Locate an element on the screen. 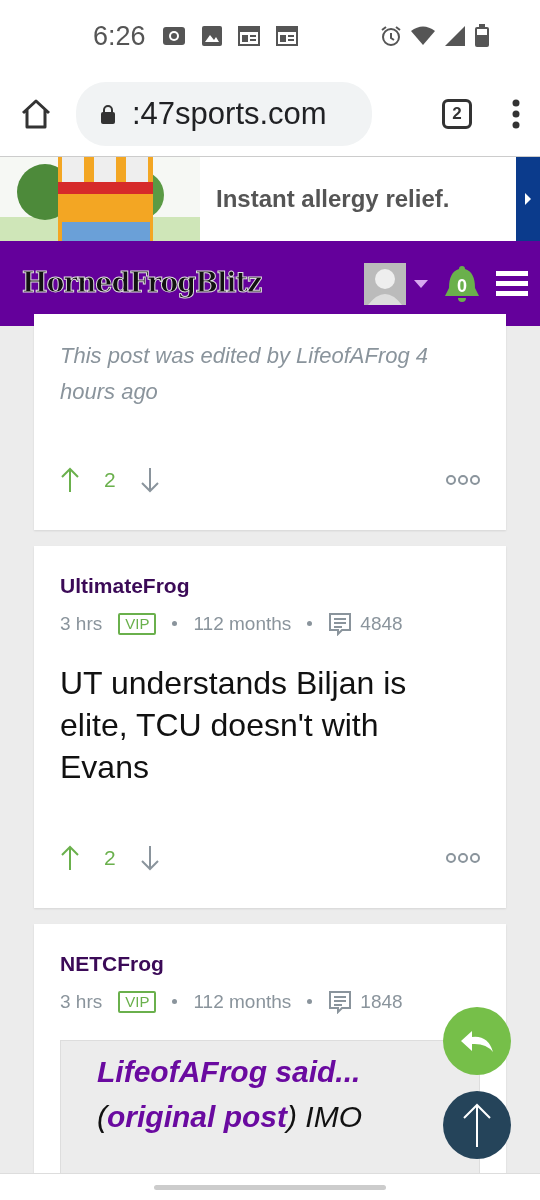  signal-icon is located at coordinates (455, 36).